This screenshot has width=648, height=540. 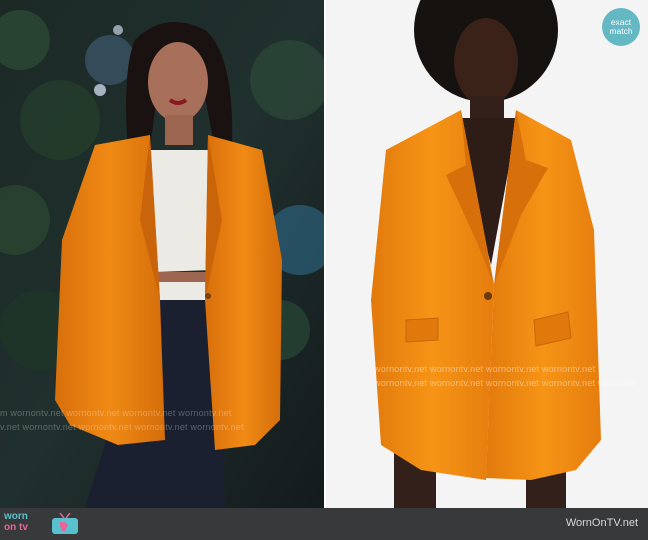 What do you see at coordinates (621, 31) in the screenshot?
I see `badge-line-2: match` at bounding box center [621, 31].